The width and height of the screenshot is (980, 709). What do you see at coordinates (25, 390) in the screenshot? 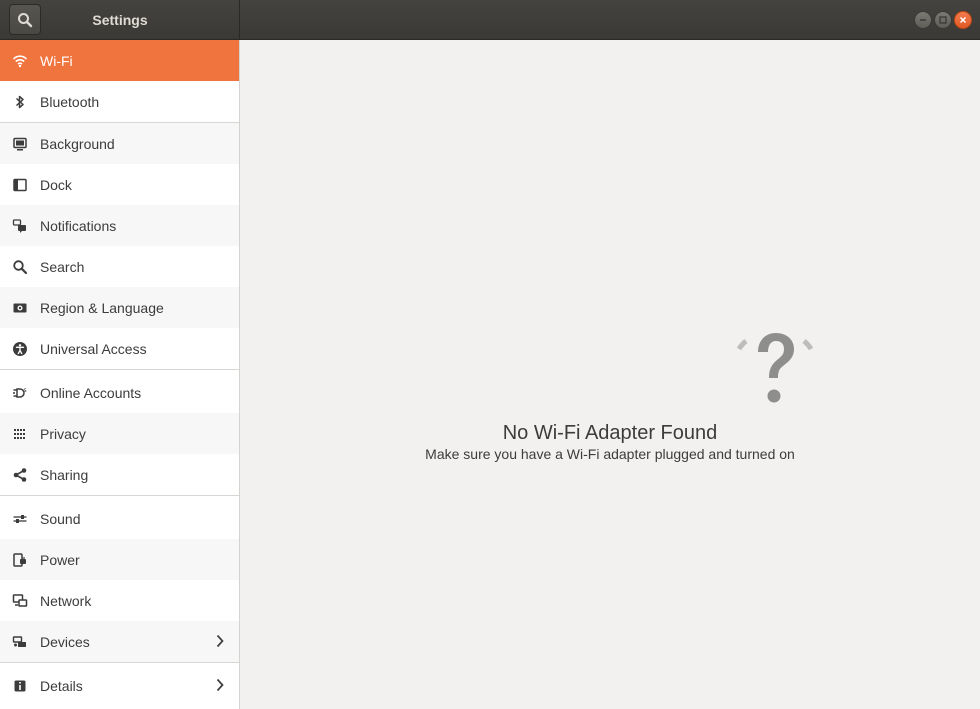
I see `svg-text: s` at bounding box center [25, 390].